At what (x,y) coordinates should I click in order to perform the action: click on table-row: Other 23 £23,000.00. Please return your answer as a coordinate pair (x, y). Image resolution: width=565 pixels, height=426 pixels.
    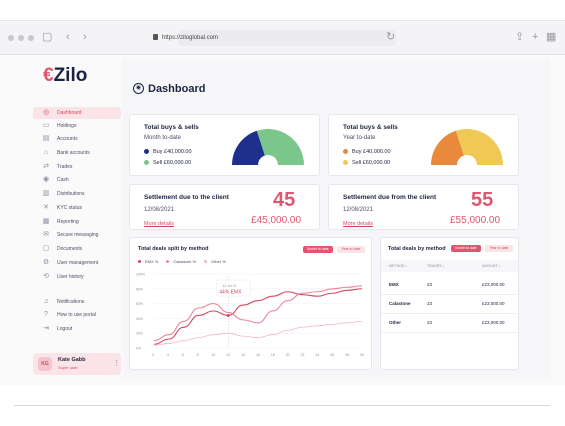
    Looking at the image, I should click on (449, 325).